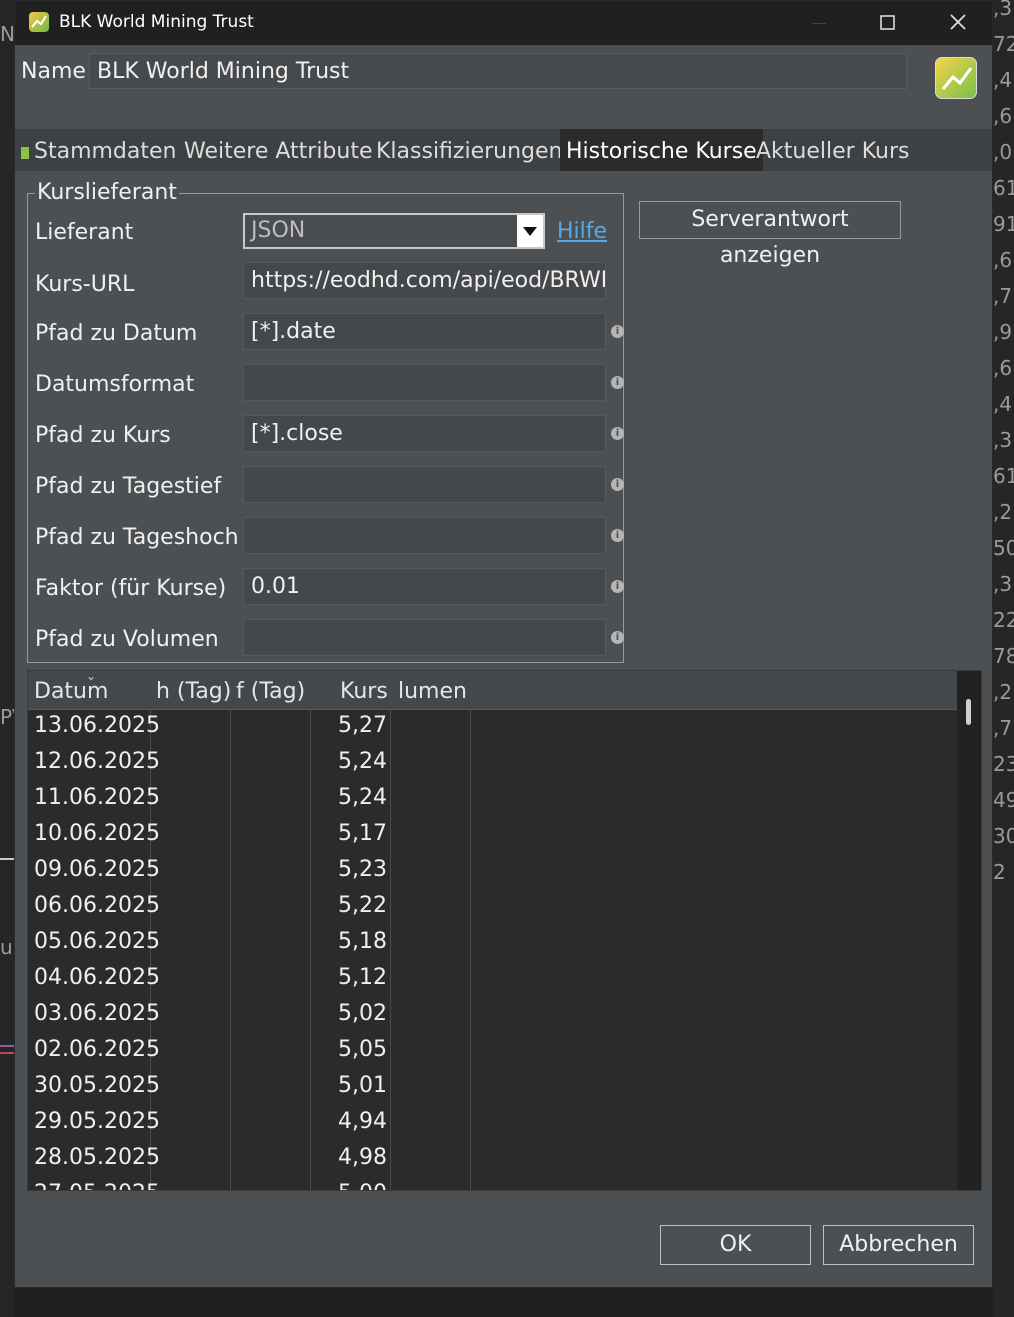  Describe the element at coordinates (103, 435) in the screenshot. I see `field-label: Pfad zu Kurs` at that location.